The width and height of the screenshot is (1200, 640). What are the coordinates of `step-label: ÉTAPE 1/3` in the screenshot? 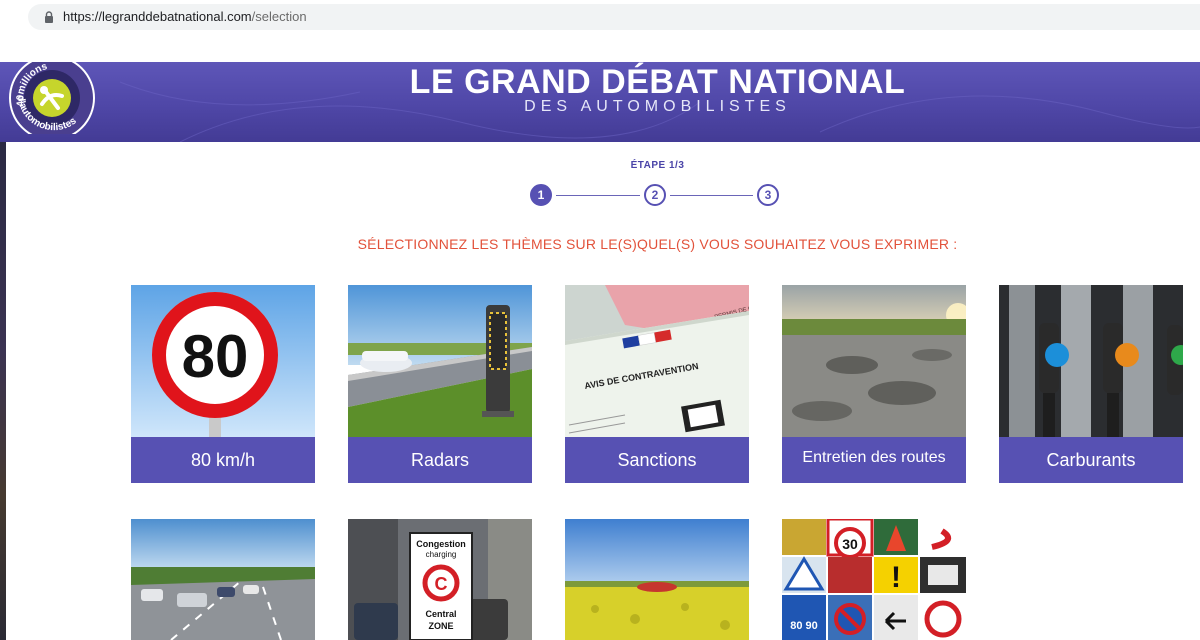 It's located at (657, 165).